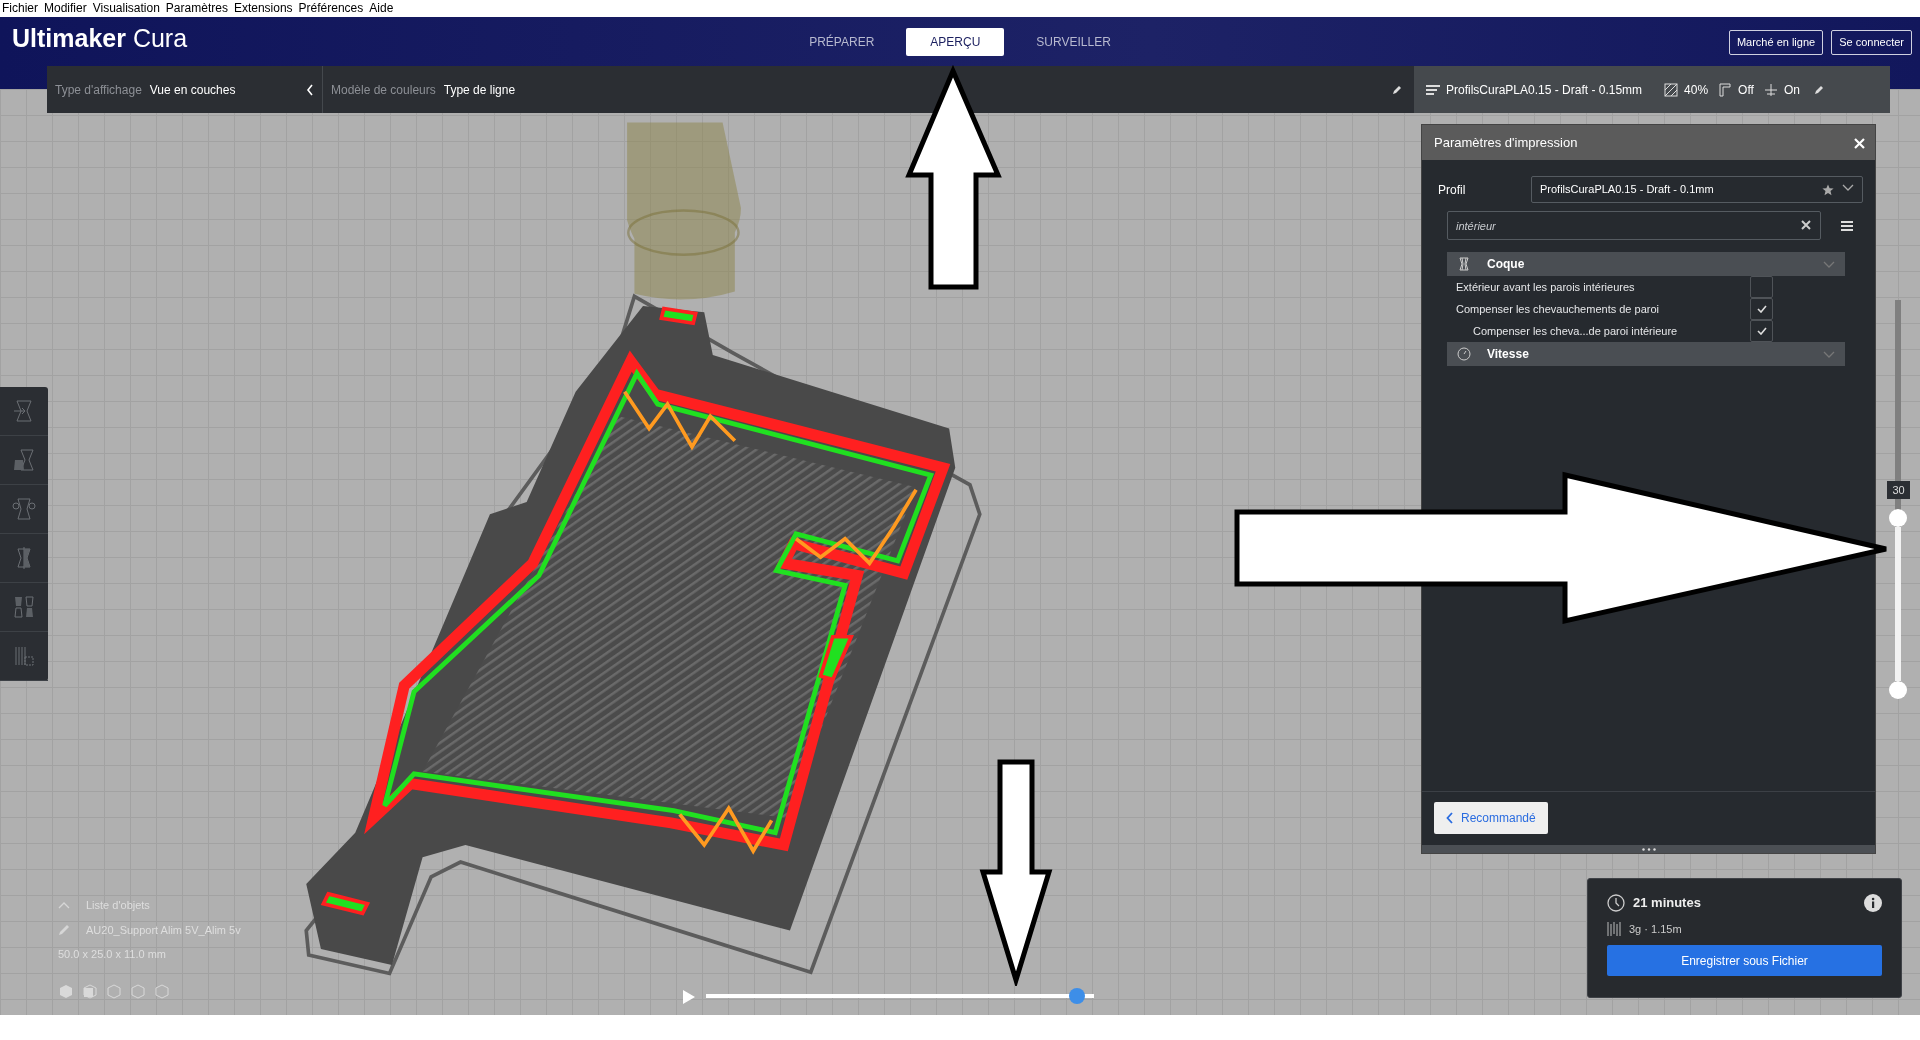 This screenshot has width=1920, height=1040. I want to click on simulation-slider, so click(900, 996).